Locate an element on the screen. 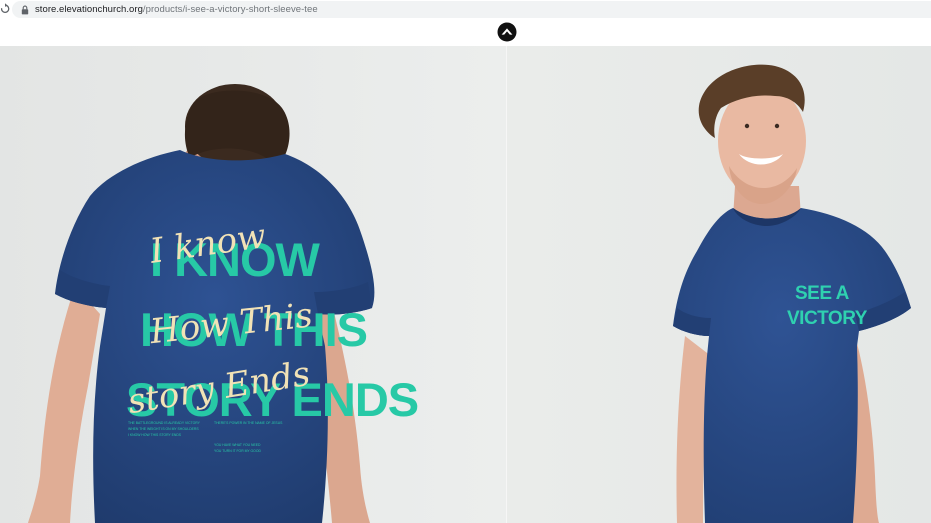 This screenshot has height=523, width=931. reload-icon is located at coordinates (5, 9).